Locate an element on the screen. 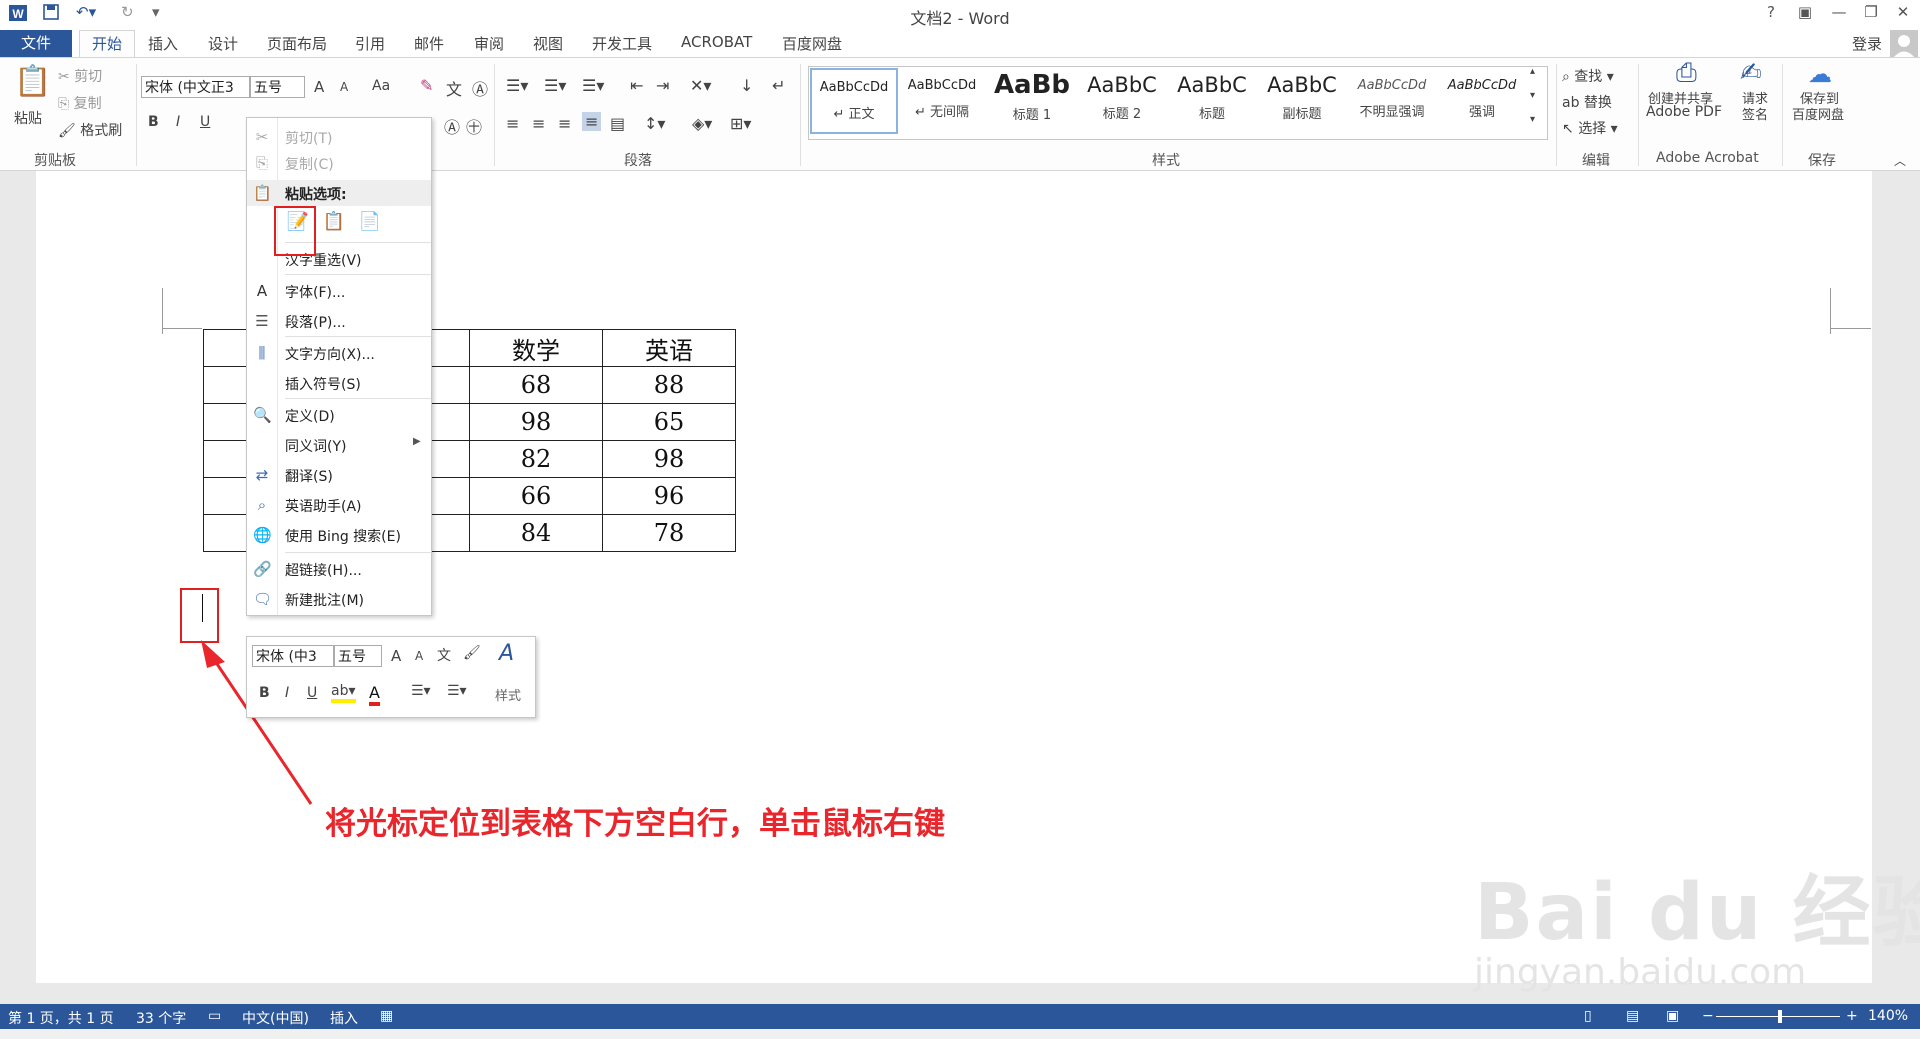 The image size is (1920, 1039). menu-item-english-assistant: ⌕ 英语助手(A) is located at coordinates (339, 505).